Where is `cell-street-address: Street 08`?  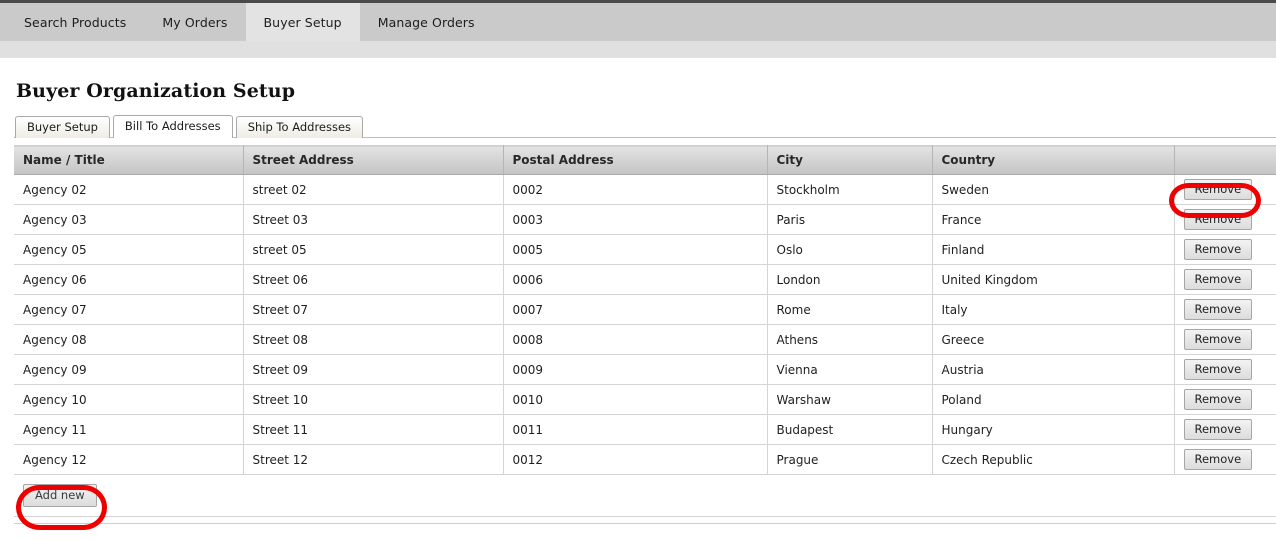 cell-street-address: Street 08 is located at coordinates (373, 339).